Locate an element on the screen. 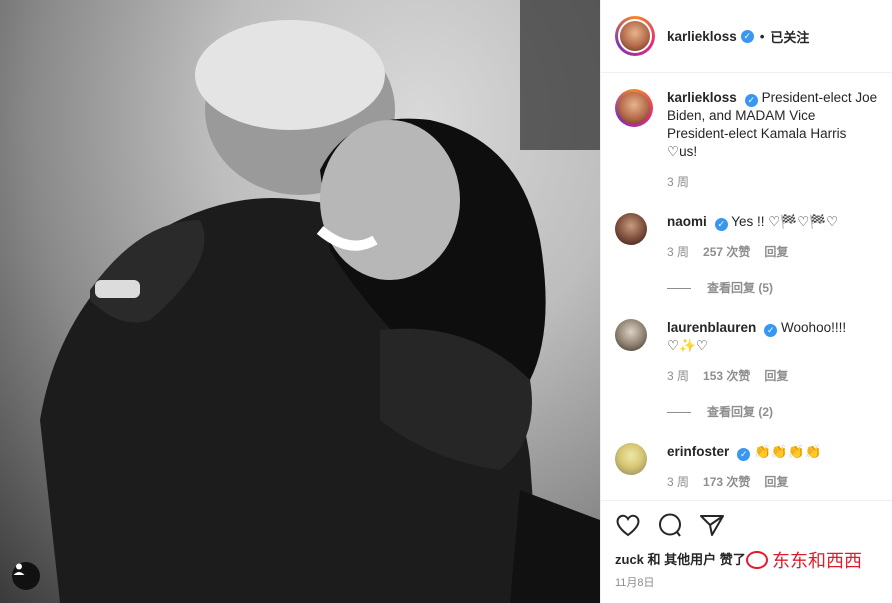 The width and height of the screenshot is (892, 603). comment-likes: 173 次赞 is located at coordinates (726, 482).